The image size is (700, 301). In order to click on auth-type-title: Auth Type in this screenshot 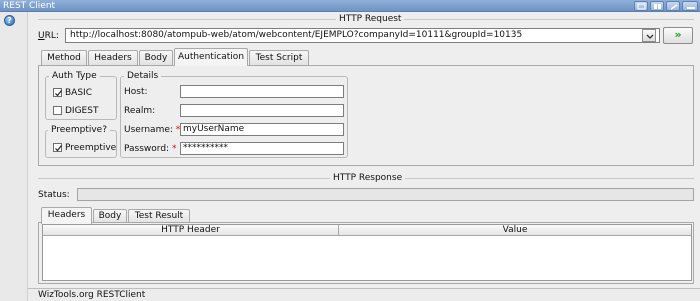, I will do `click(74, 76)`.